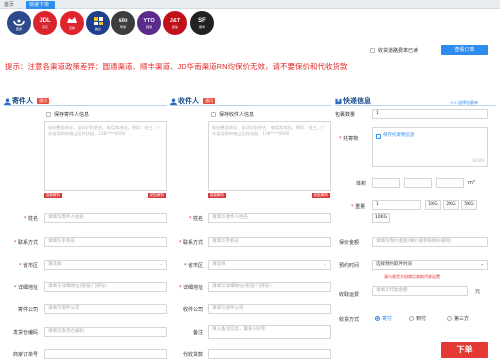 The height and width of the screenshot is (364, 500). Describe the element at coordinates (269, 218) in the screenshot. I see `receiver-name-input: 请填写收件人姓名` at that location.